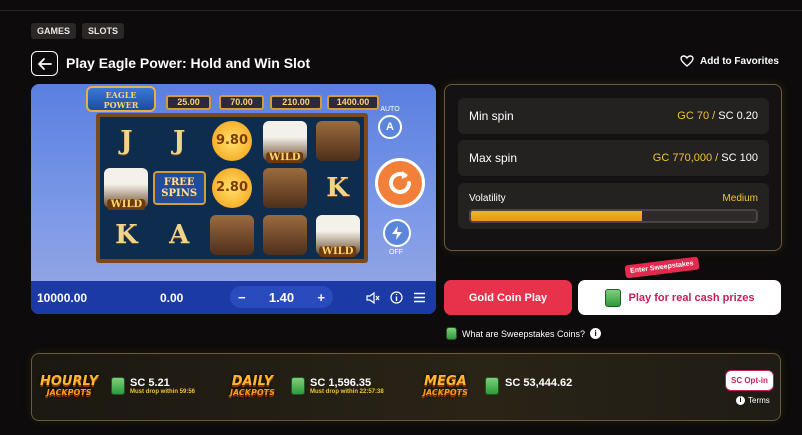  Describe the element at coordinates (738, 116) in the screenshot. I see `min-sc: SC 0.20` at that location.